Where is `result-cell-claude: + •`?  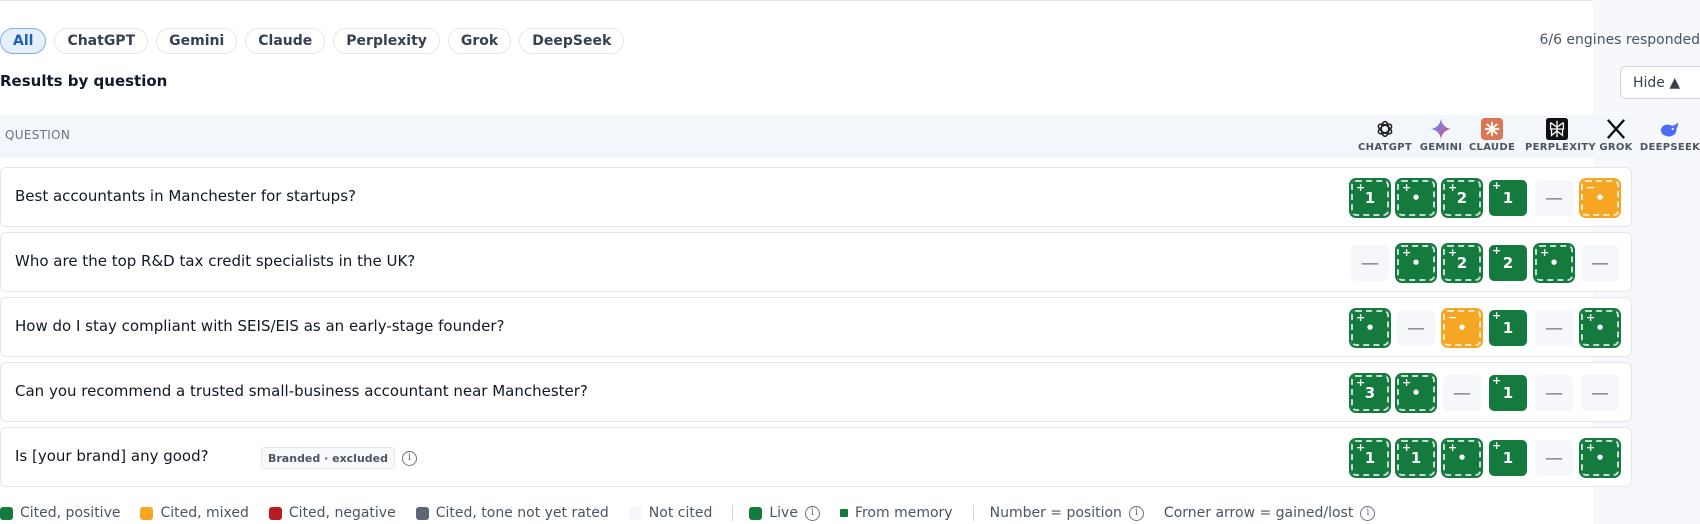 result-cell-claude: + • is located at coordinates (1462, 458).